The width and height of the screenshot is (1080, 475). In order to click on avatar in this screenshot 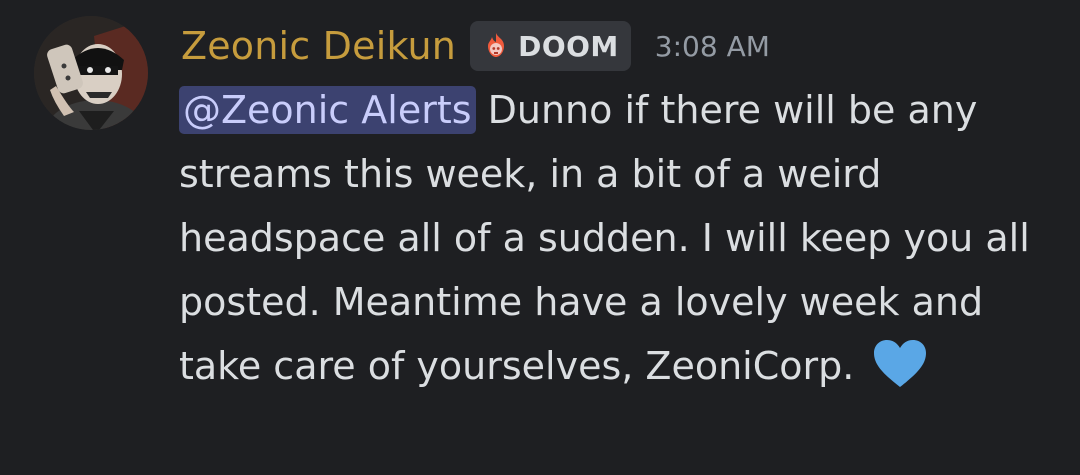, I will do `click(91, 73)`.